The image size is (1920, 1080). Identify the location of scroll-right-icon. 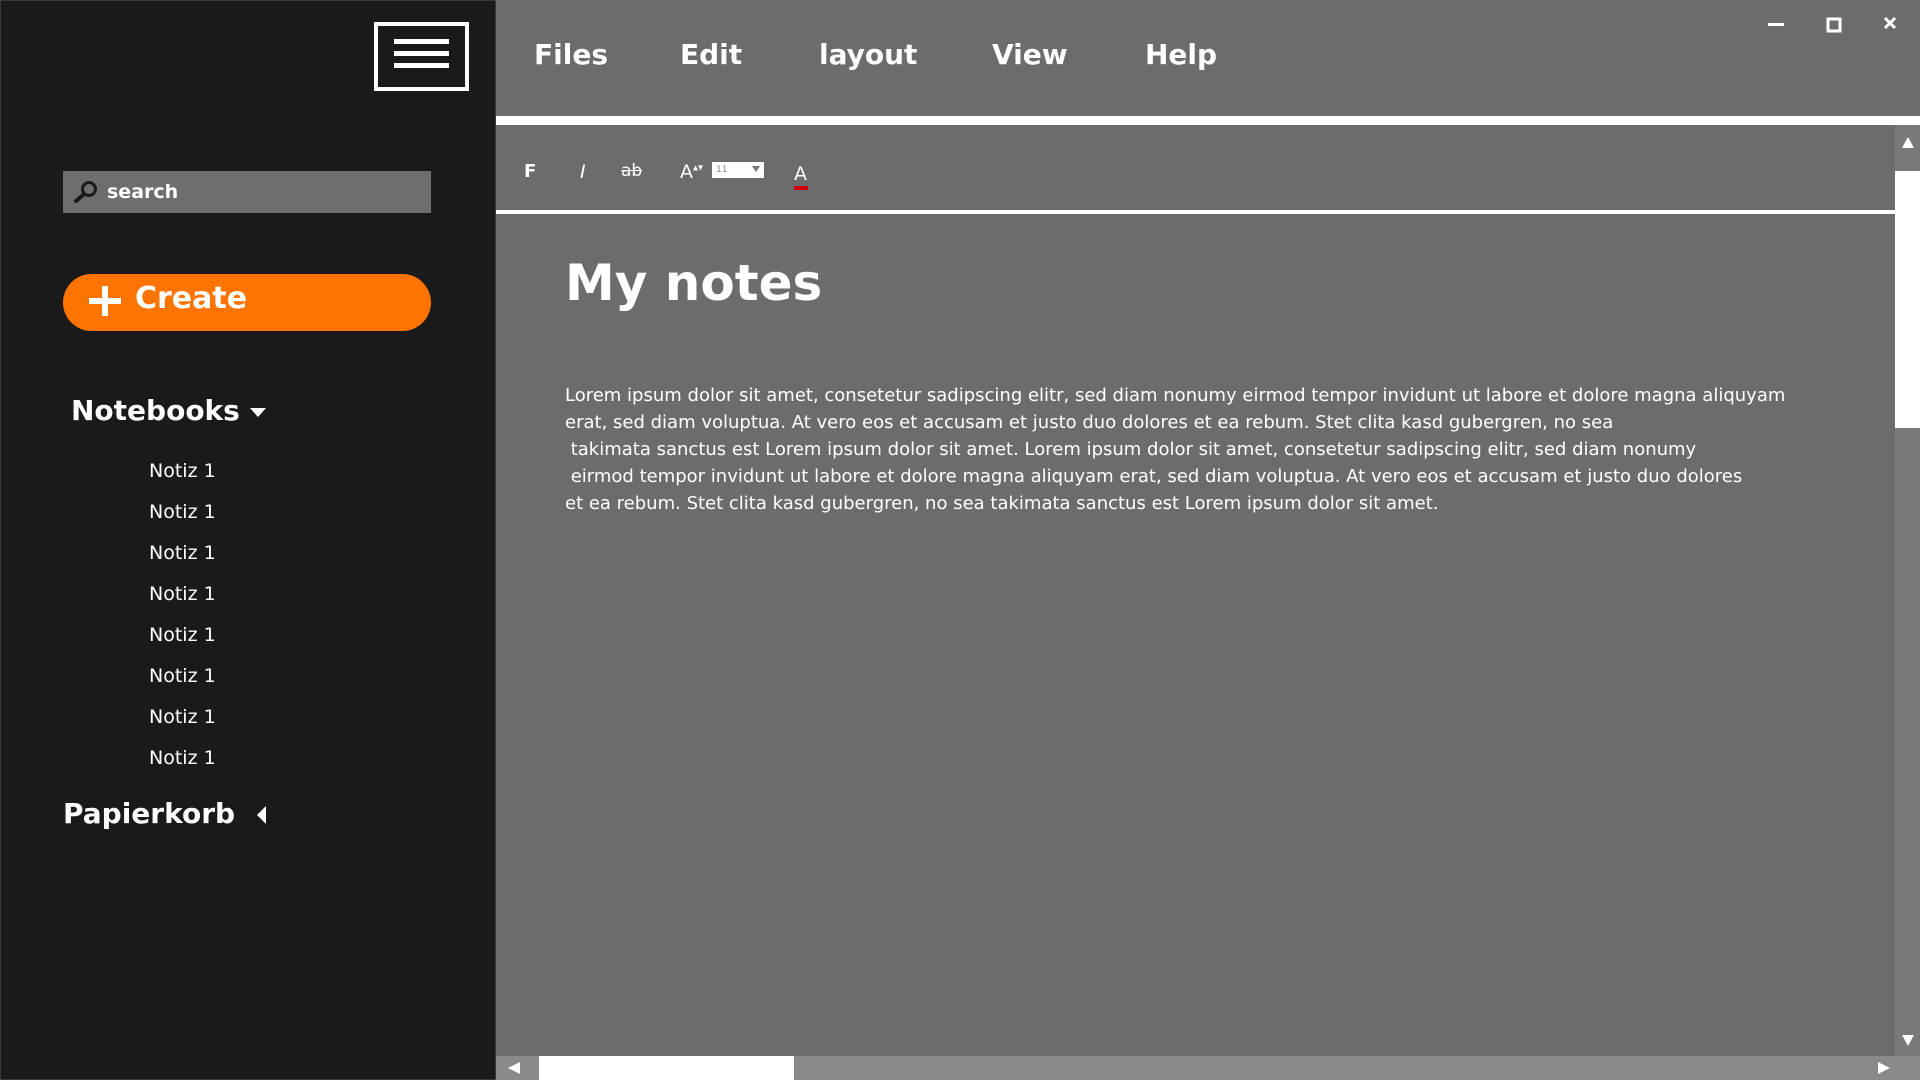
(1884, 1068).